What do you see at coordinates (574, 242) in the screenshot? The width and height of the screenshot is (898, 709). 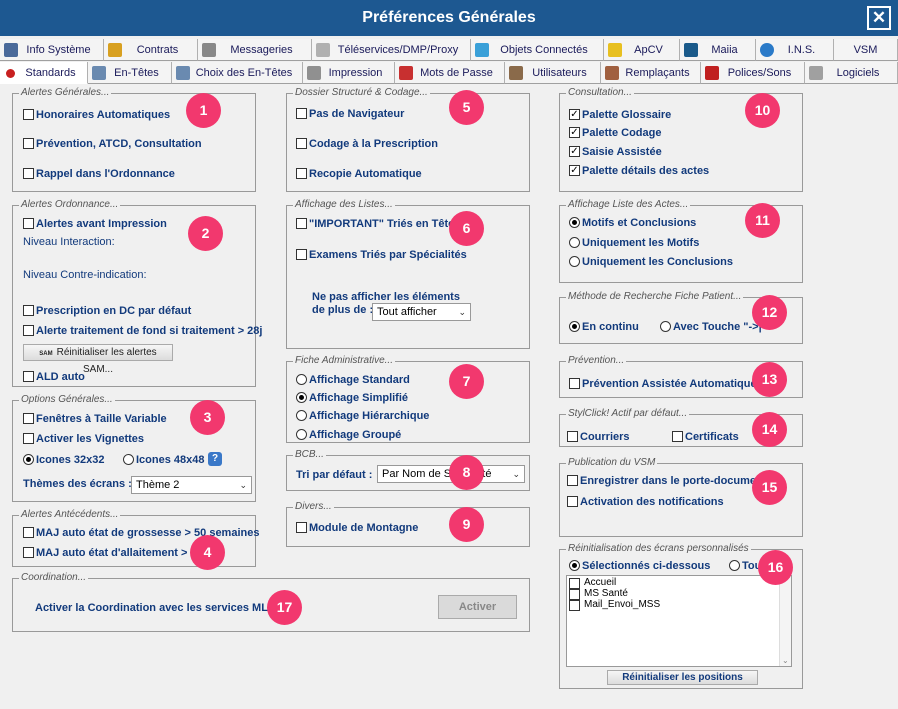 I see `motifs-radio` at bounding box center [574, 242].